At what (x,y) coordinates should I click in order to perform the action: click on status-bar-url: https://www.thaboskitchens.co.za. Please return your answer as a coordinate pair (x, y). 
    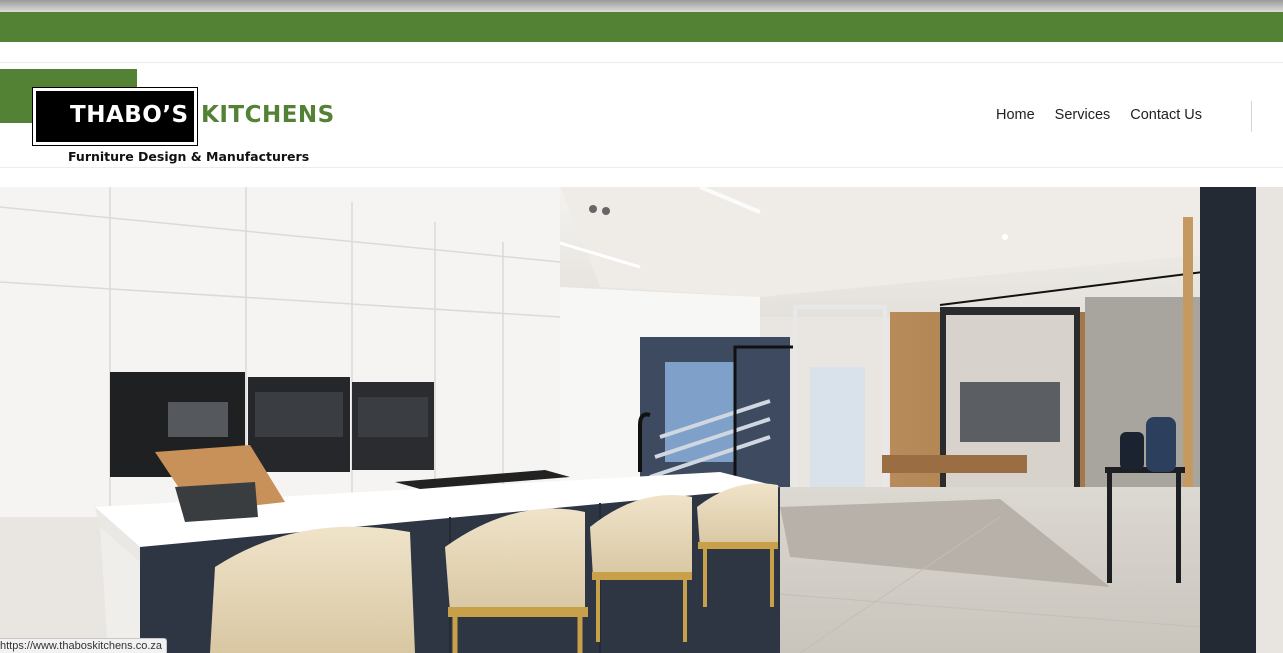
    Looking at the image, I should click on (84, 645).